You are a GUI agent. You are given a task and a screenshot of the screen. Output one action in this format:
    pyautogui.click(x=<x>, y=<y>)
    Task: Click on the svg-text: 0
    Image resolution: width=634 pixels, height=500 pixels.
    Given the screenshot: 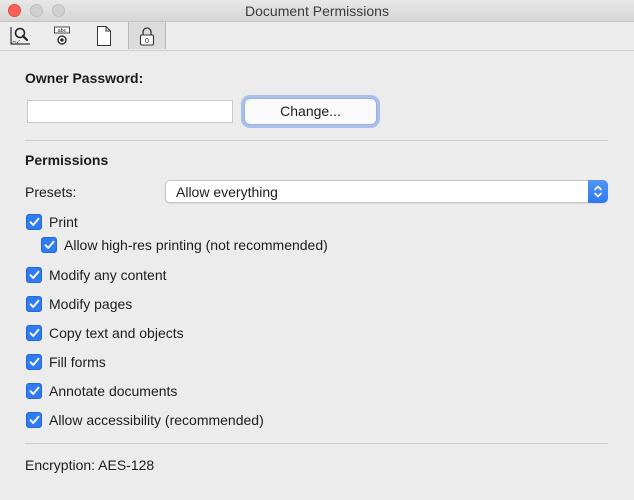 What is the action you would take?
    pyautogui.click(x=147, y=41)
    